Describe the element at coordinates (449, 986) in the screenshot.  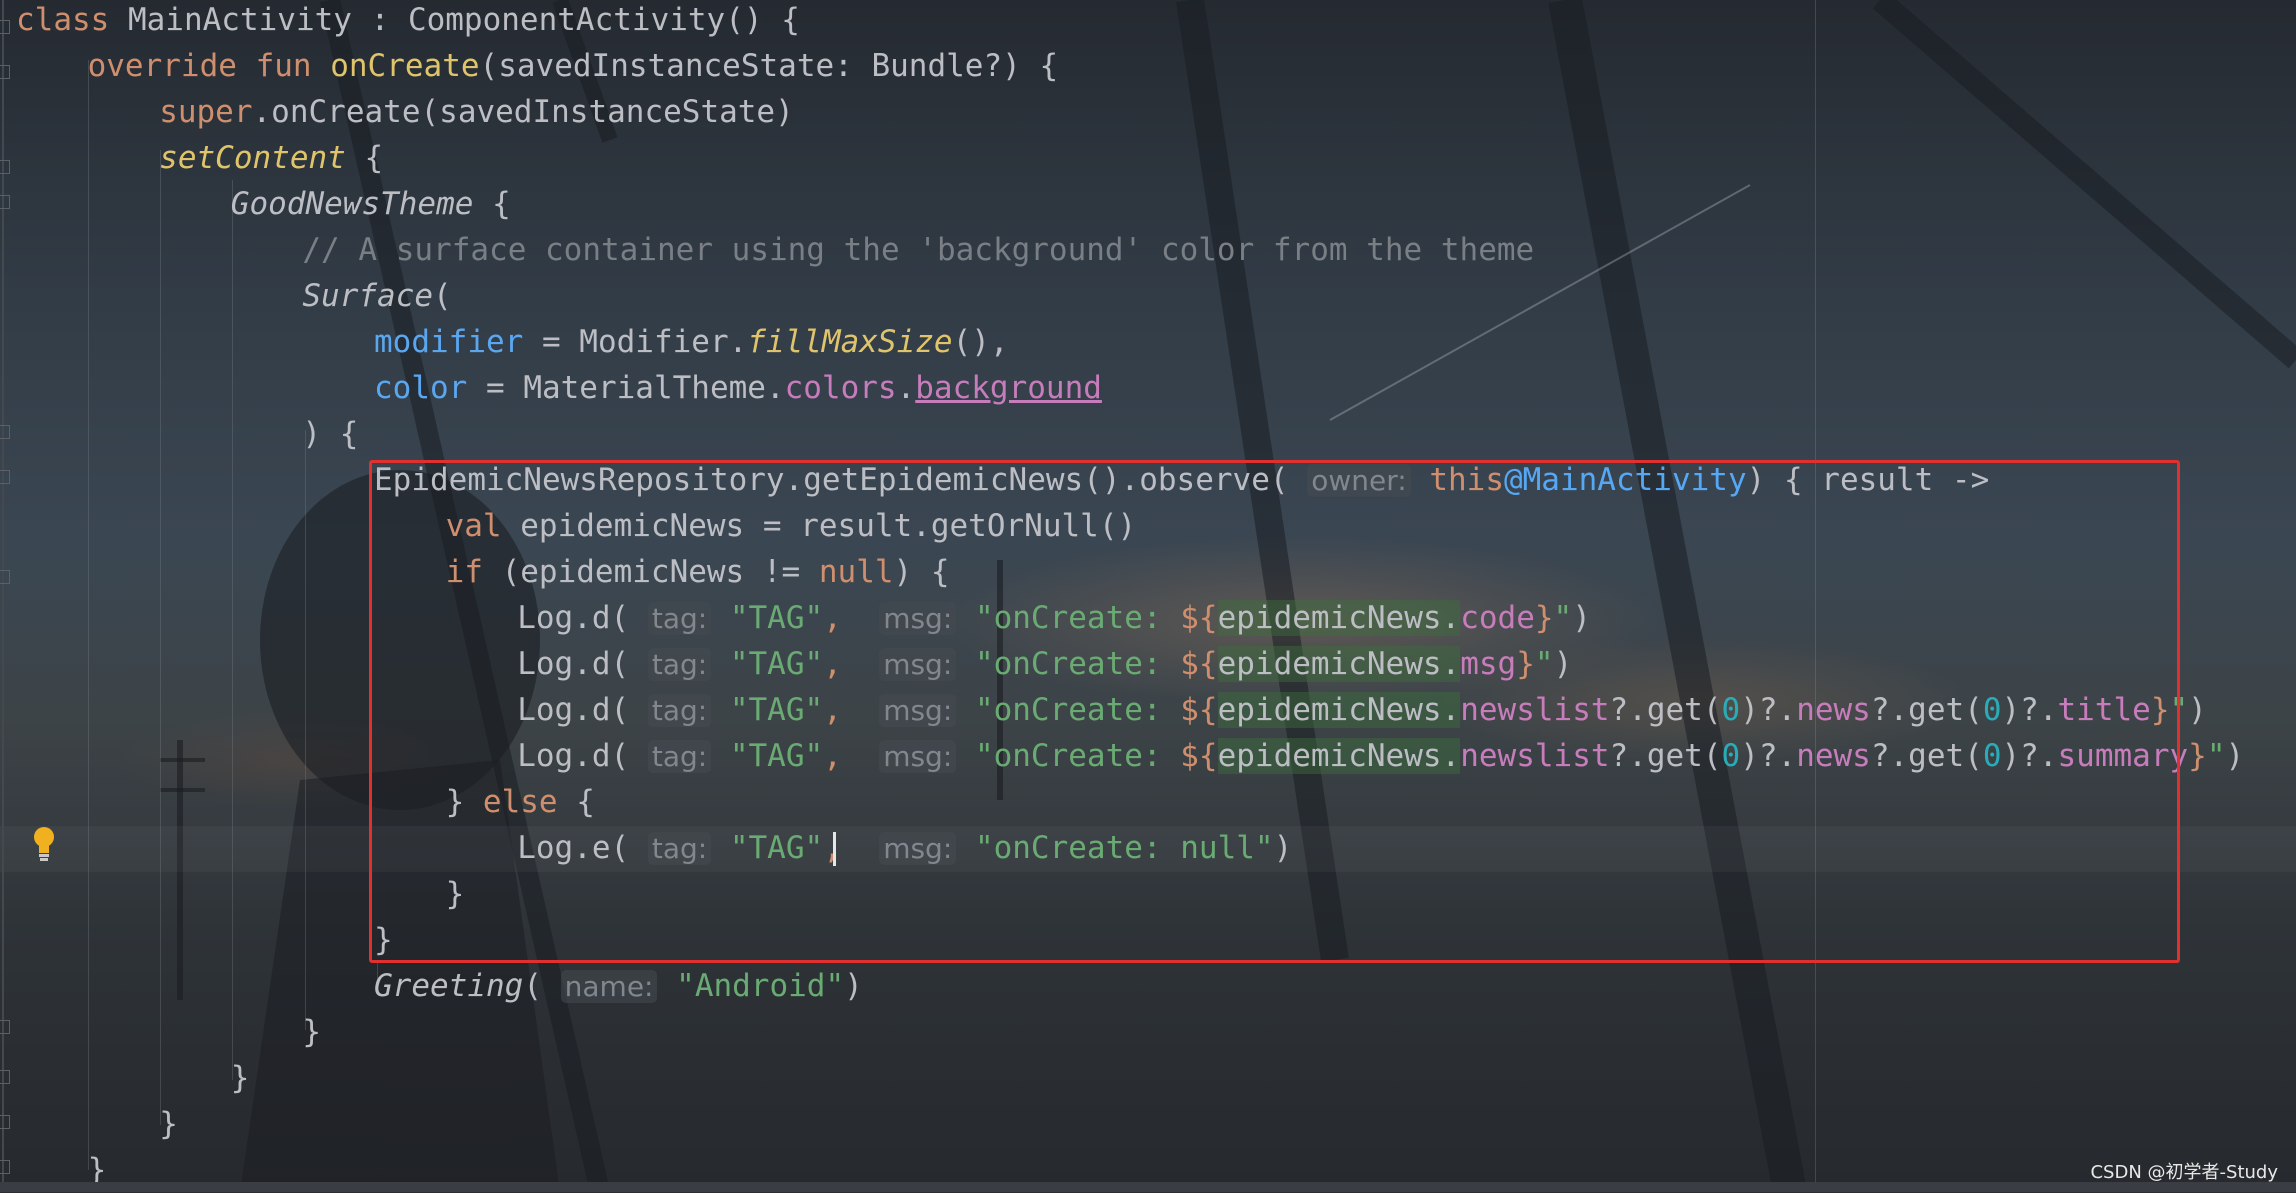
I see `code-token: Greeting` at that location.